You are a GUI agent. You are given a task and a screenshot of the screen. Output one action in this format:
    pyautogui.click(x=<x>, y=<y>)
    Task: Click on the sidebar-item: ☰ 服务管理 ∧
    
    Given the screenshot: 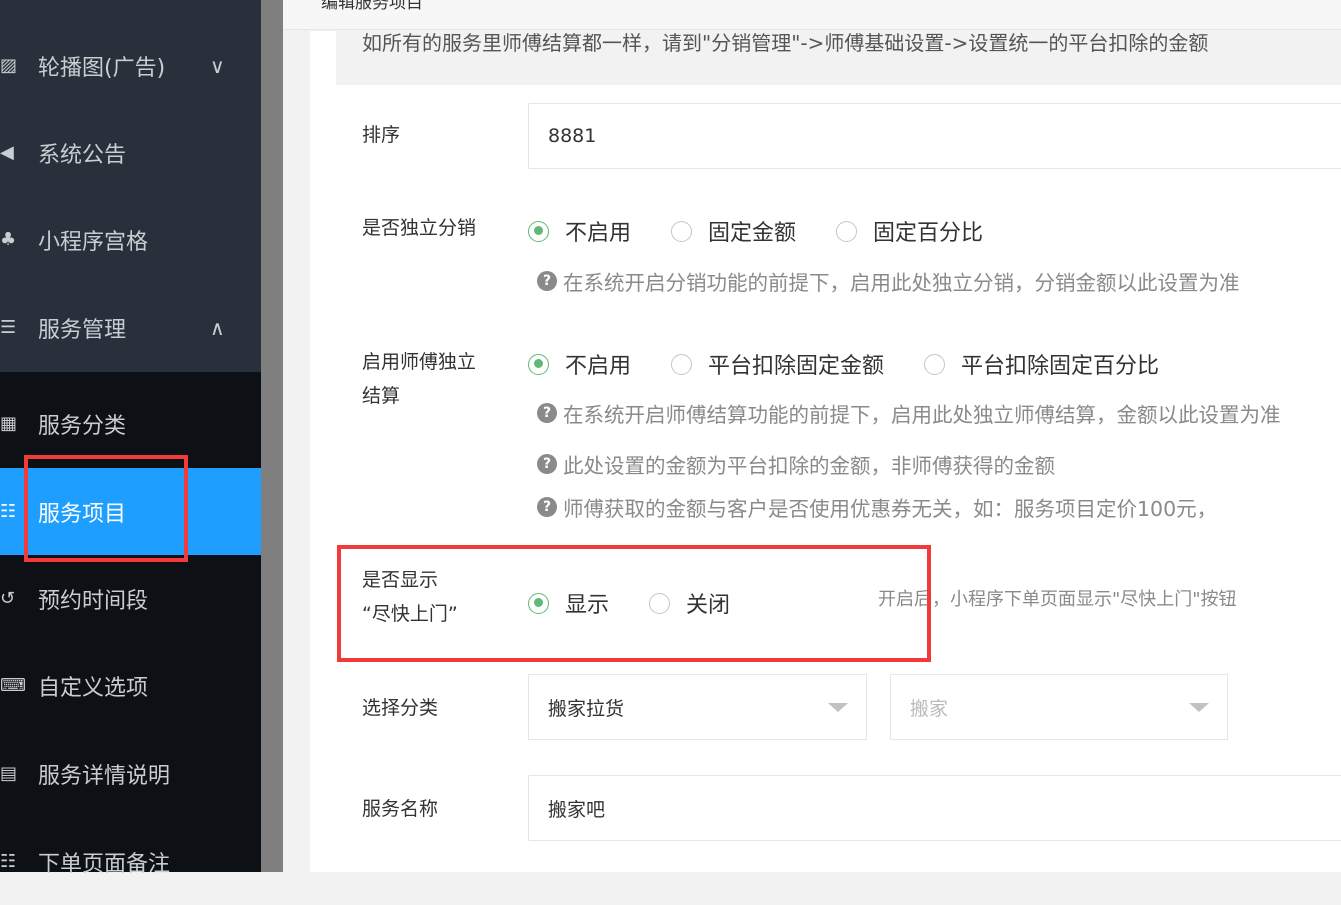 What is the action you would take?
    pyautogui.click(x=130, y=327)
    